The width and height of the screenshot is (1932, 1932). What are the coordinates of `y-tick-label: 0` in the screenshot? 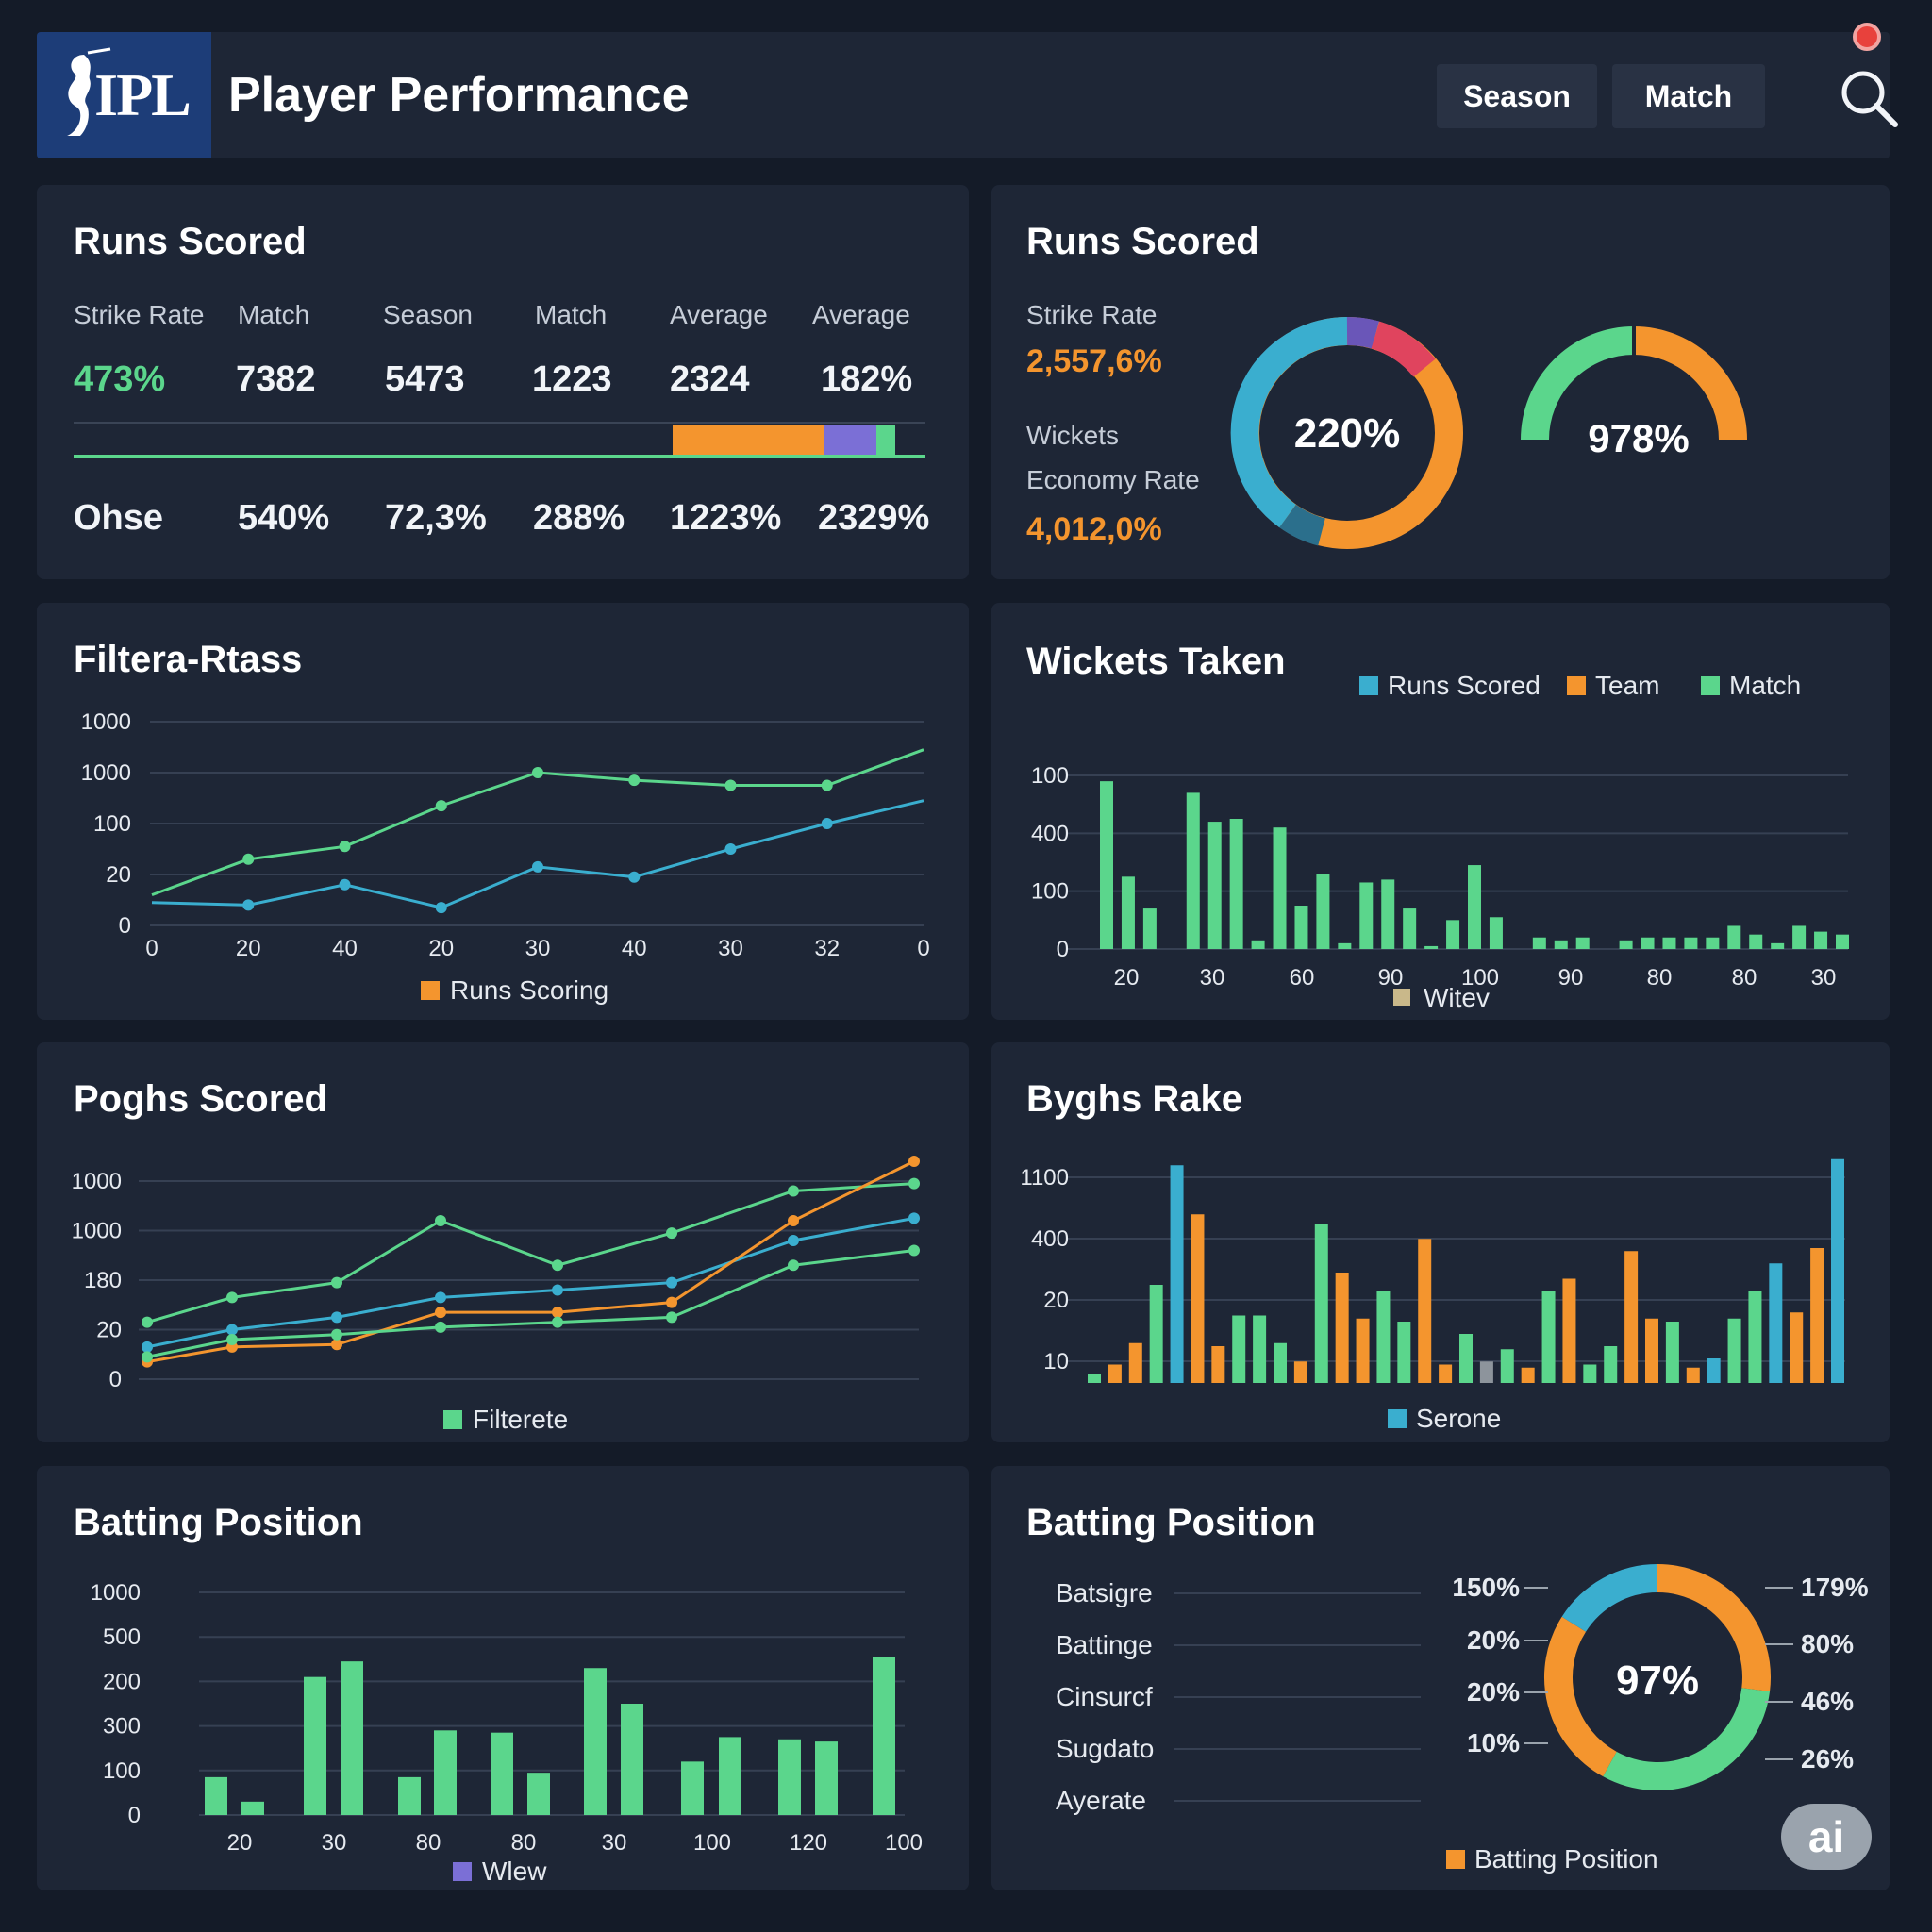 It's located at (115, 1380).